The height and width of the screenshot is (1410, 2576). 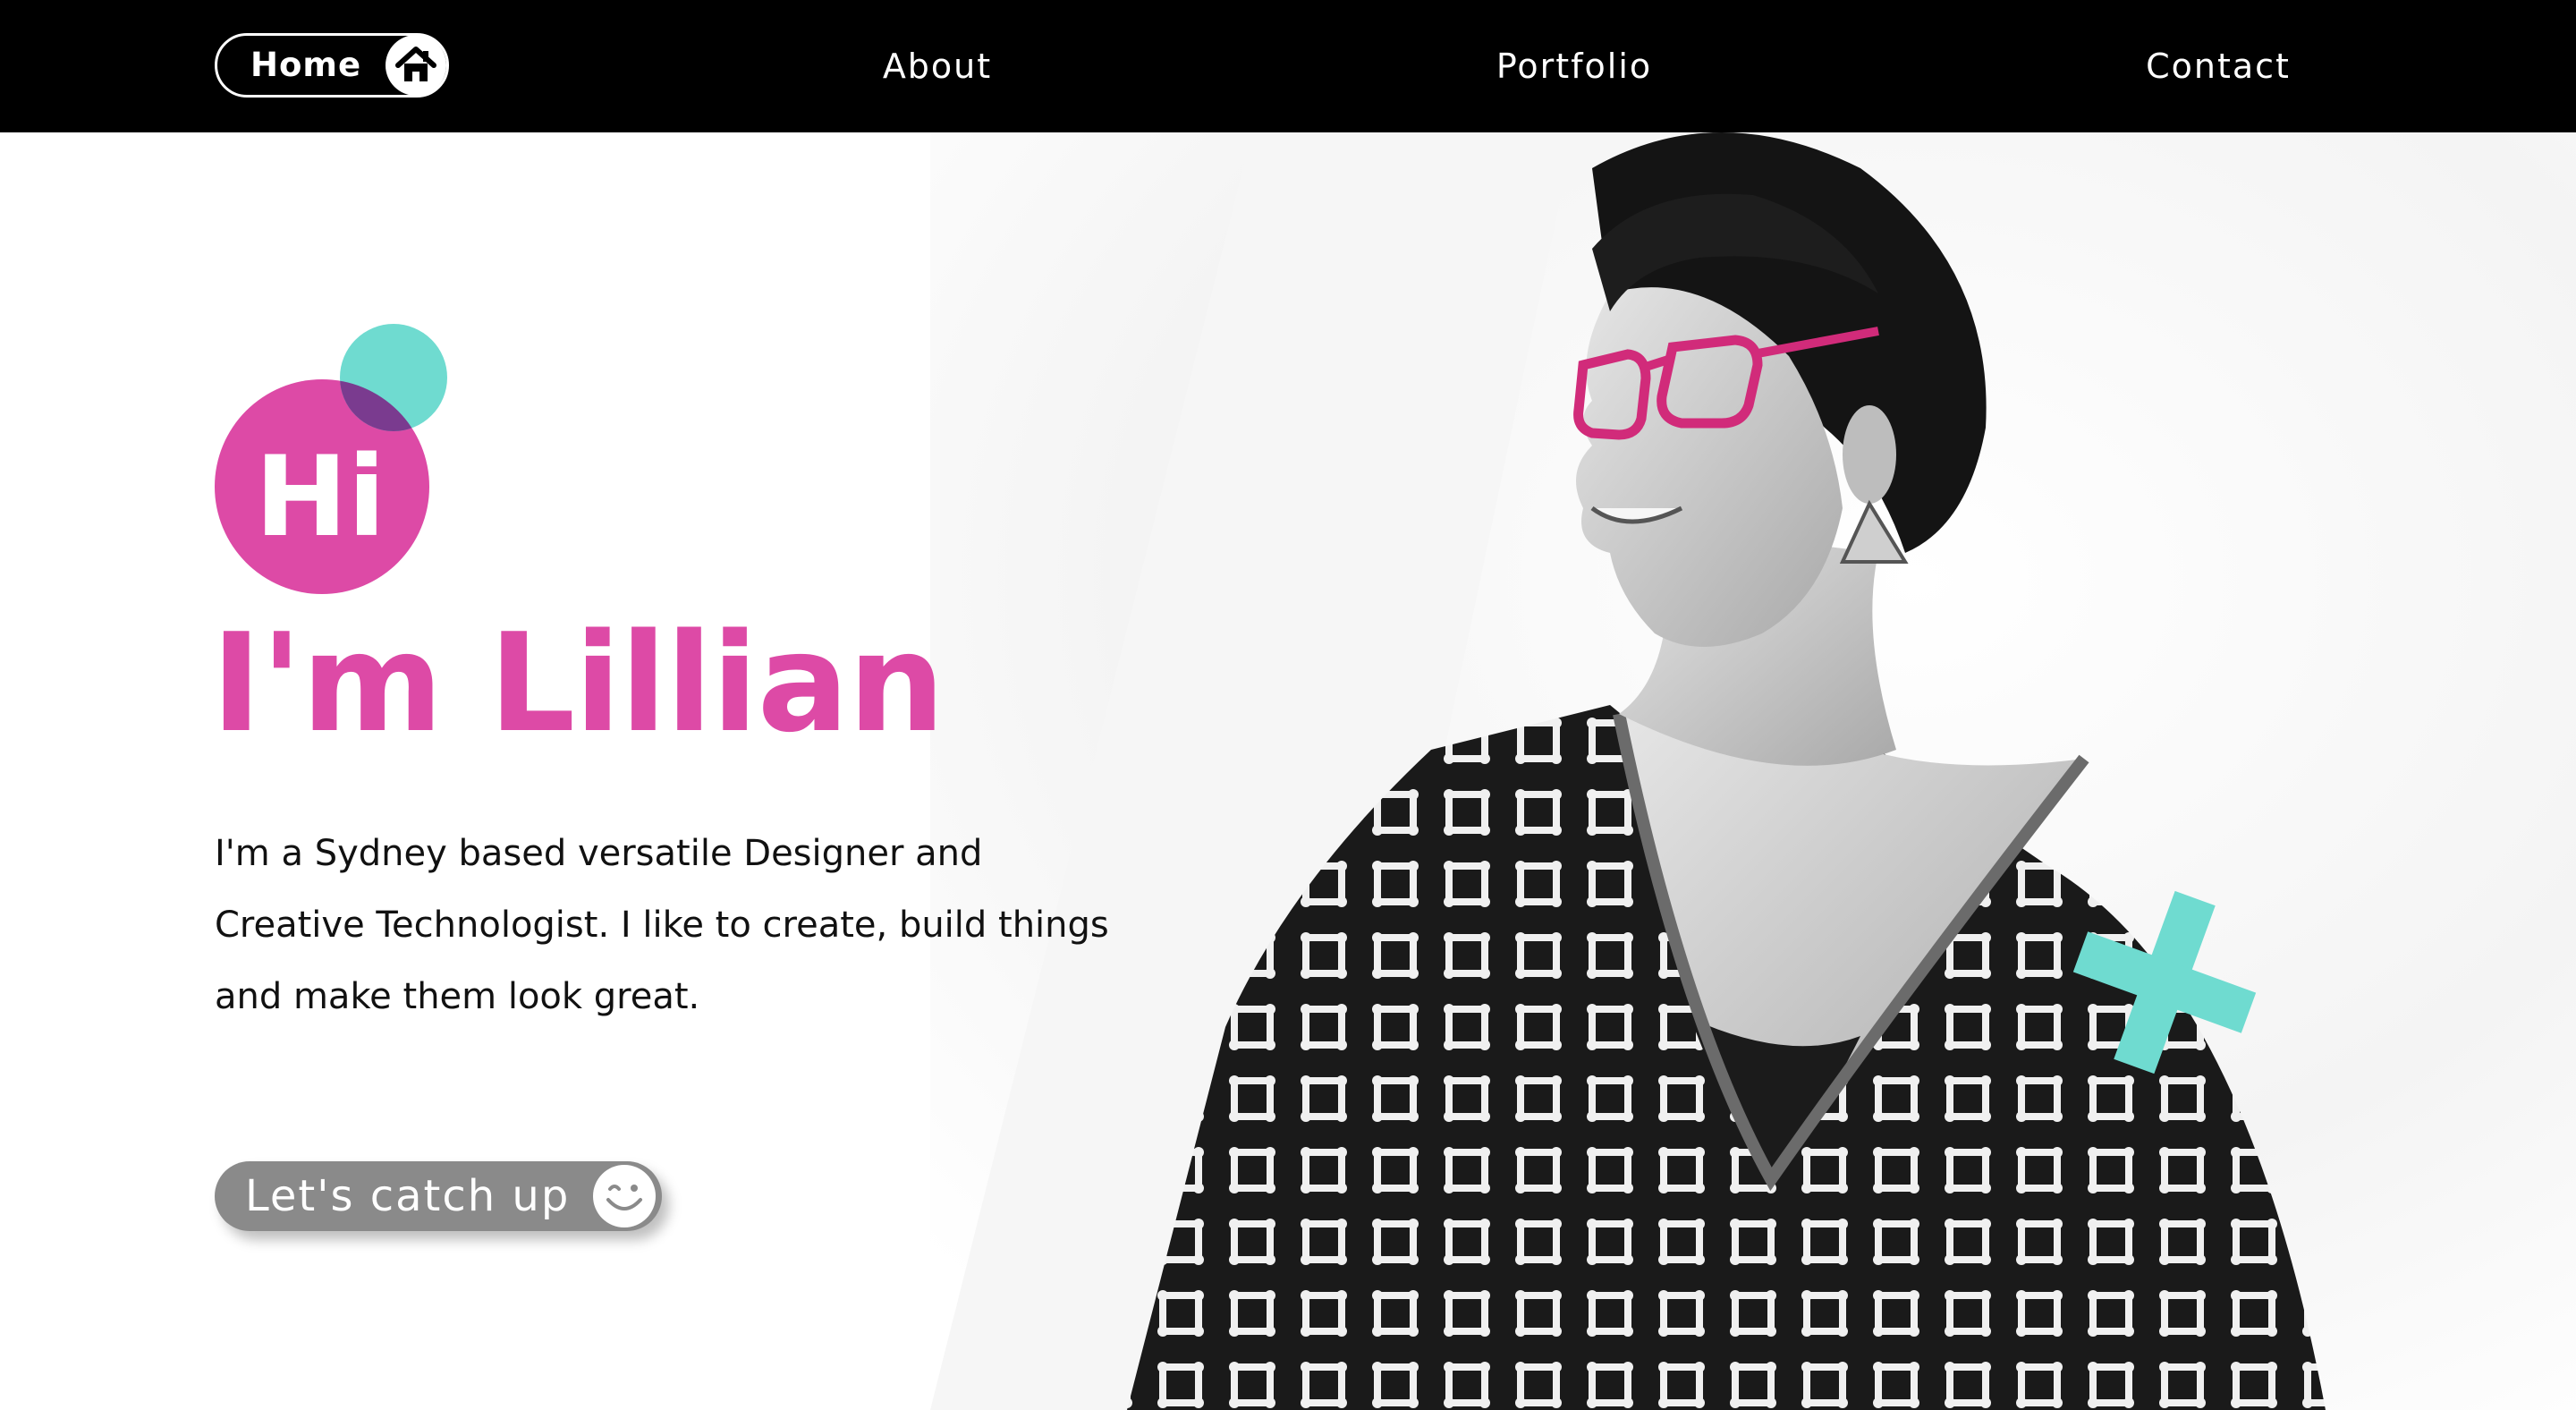 I want to click on nav-home-button: Home, so click(x=332, y=66).